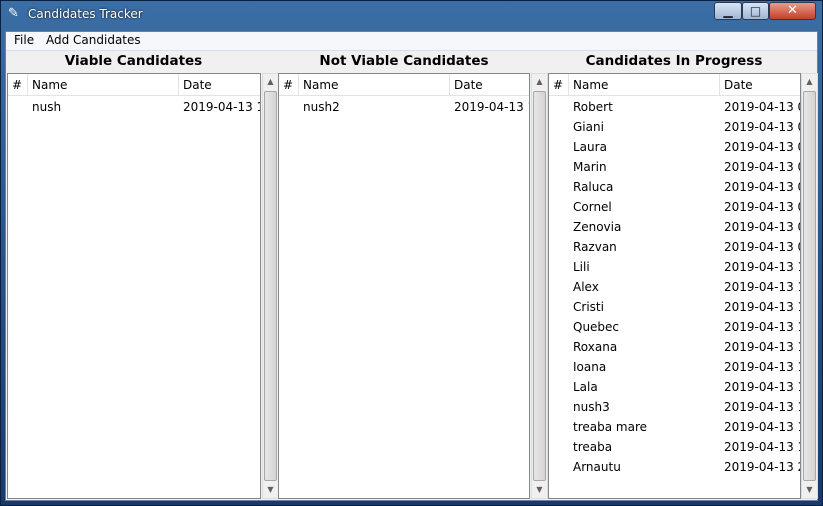 The height and width of the screenshot is (506, 823). I want to click on in-progress-row: Alex 2019-04-13 15, so click(674, 287).